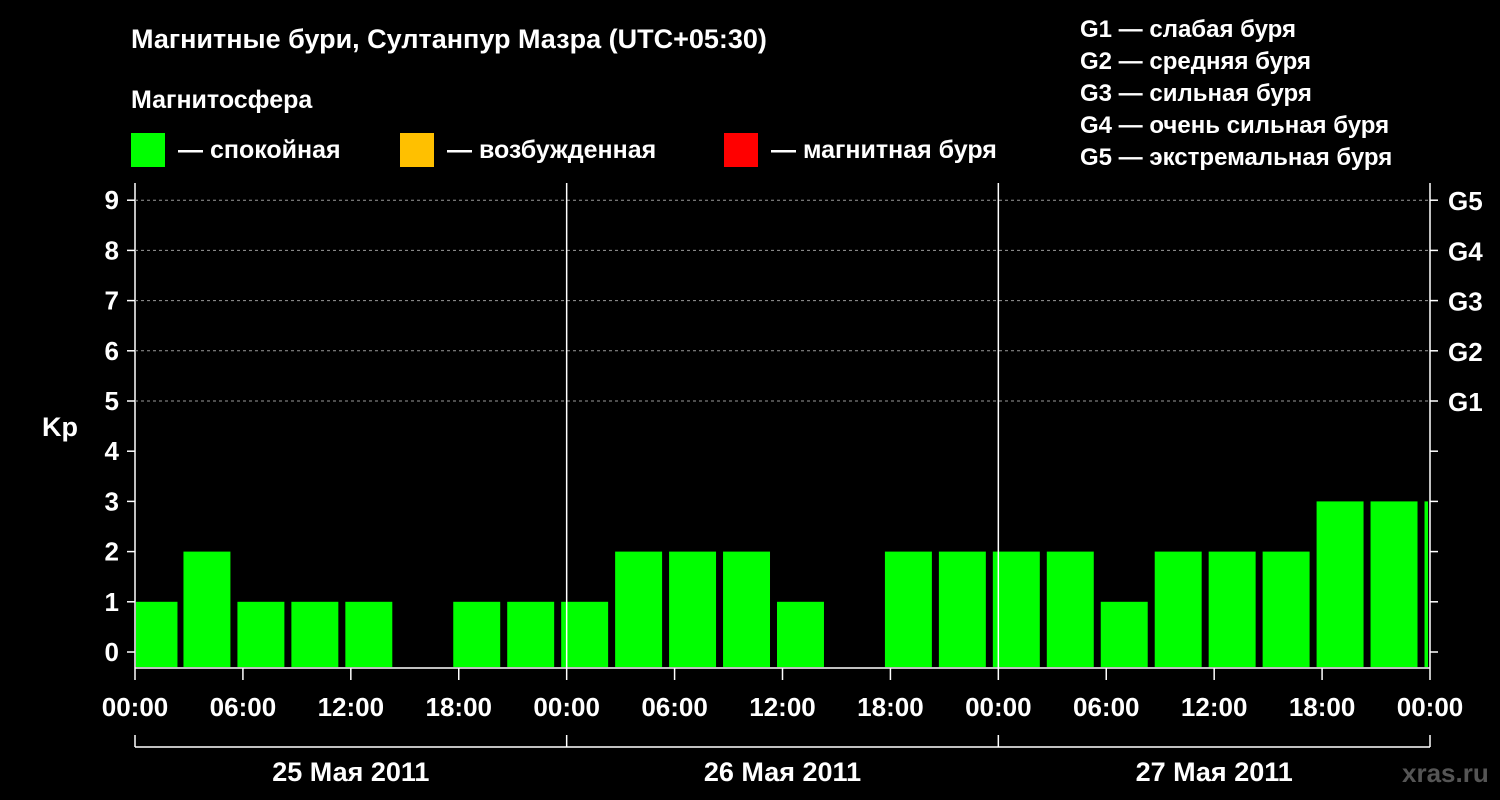  I want to click on g-scale-label: G5, so click(1465, 201).